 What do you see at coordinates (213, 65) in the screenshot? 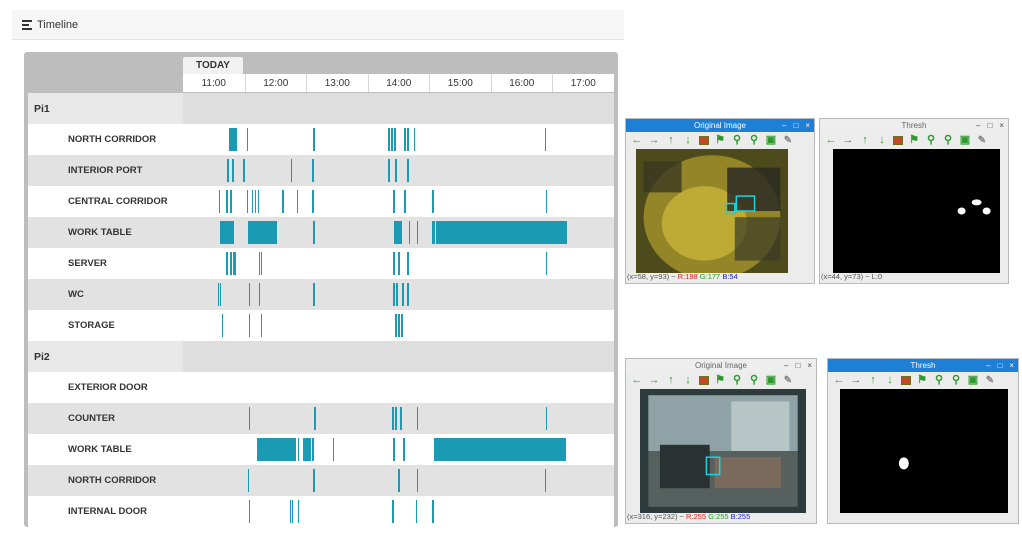
I see `today-tab: TODAY` at bounding box center [213, 65].